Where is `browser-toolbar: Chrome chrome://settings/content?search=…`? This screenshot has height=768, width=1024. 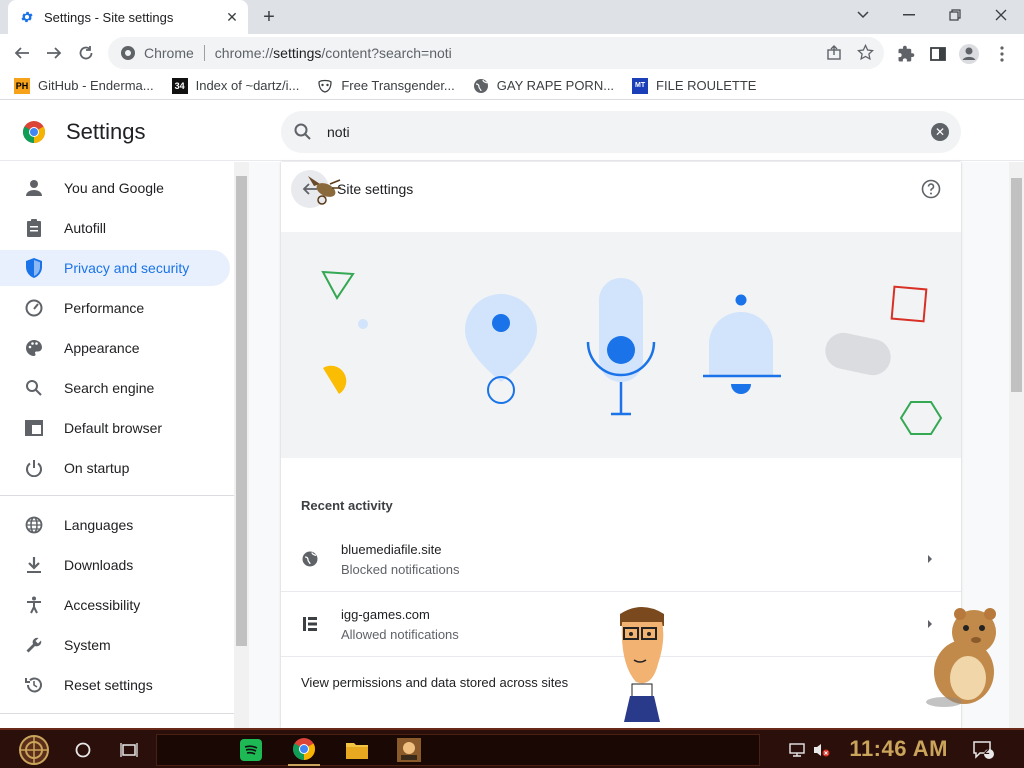
browser-toolbar: Chrome chrome://settings/content?search=… is located at coordinates (512, 53).